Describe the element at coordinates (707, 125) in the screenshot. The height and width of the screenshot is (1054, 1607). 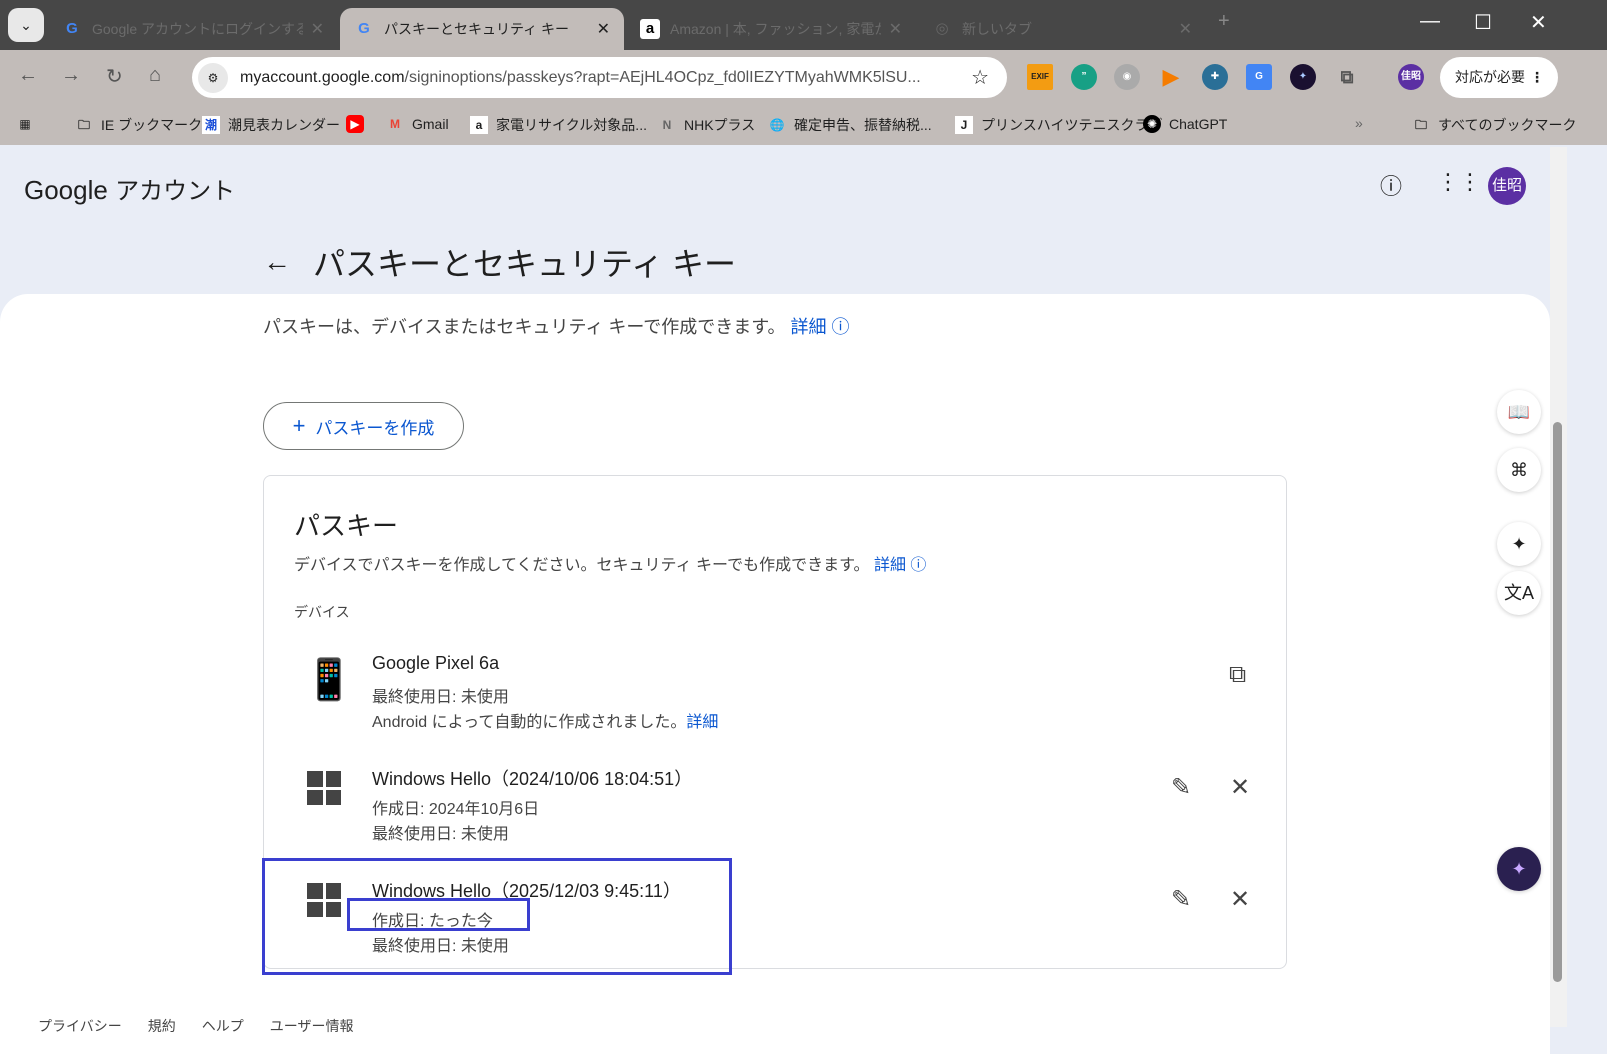
I see `bookmark-nhk: N NHKプラス` at that location.